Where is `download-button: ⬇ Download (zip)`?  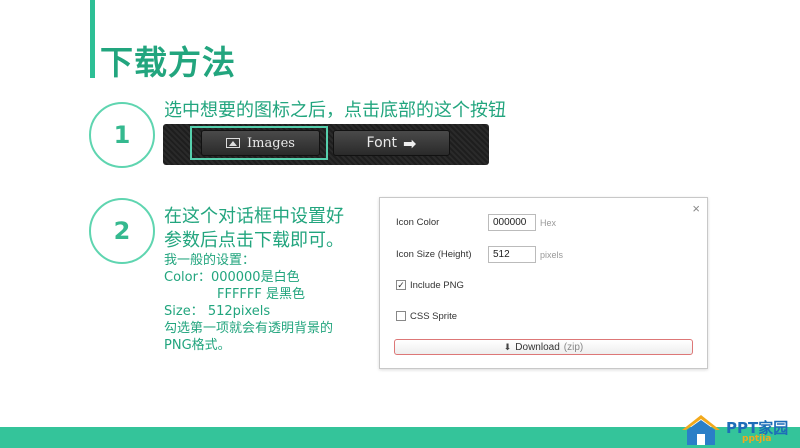 download-button: ⬇ Download (zip) is located at coordinates (543, 347).